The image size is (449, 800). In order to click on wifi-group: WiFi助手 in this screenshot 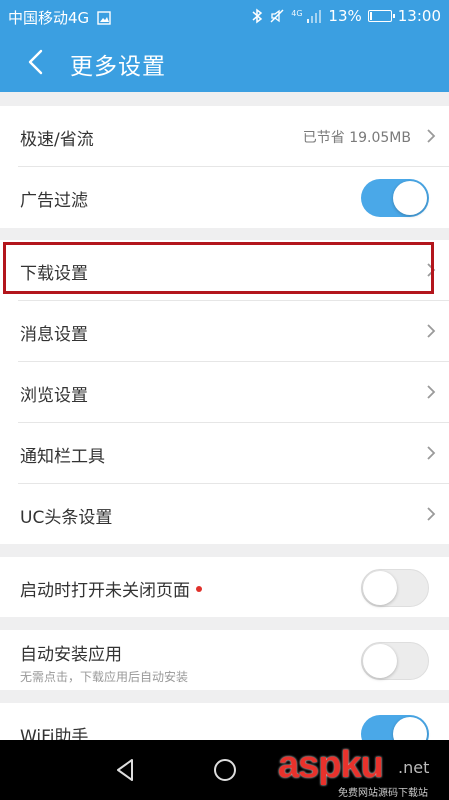, I will do `click(224, 721)`.